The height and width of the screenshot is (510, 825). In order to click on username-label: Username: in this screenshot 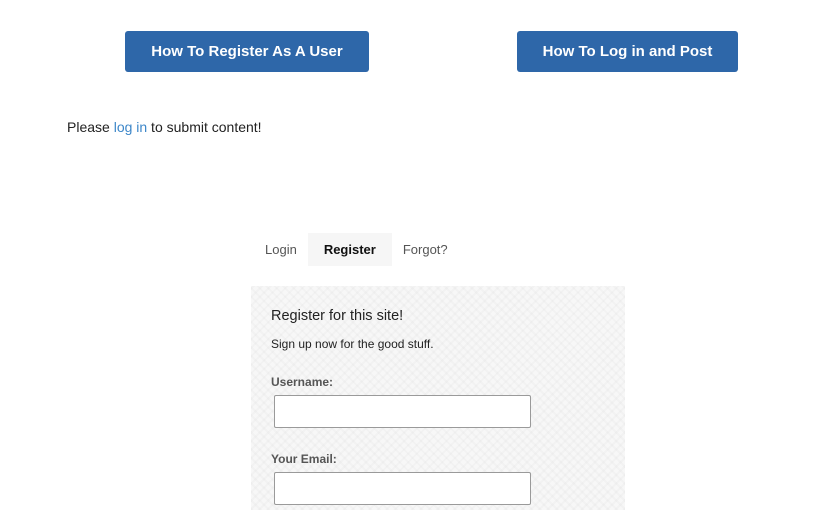, I will do `click(302, 382)`.